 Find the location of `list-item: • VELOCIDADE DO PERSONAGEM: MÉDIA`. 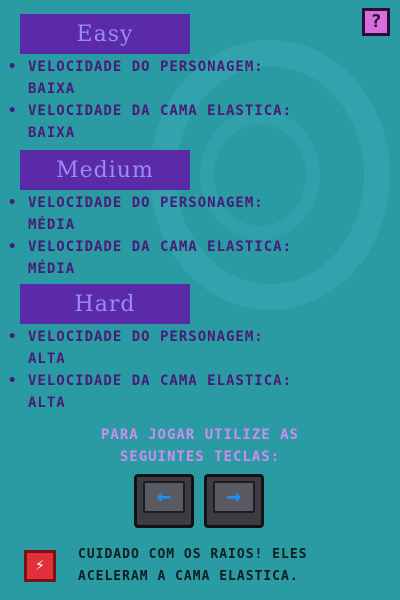

list-item: • VELOCIDADE DO PERSONAGEM: MÉDIA is located at coordinates (136, 214).